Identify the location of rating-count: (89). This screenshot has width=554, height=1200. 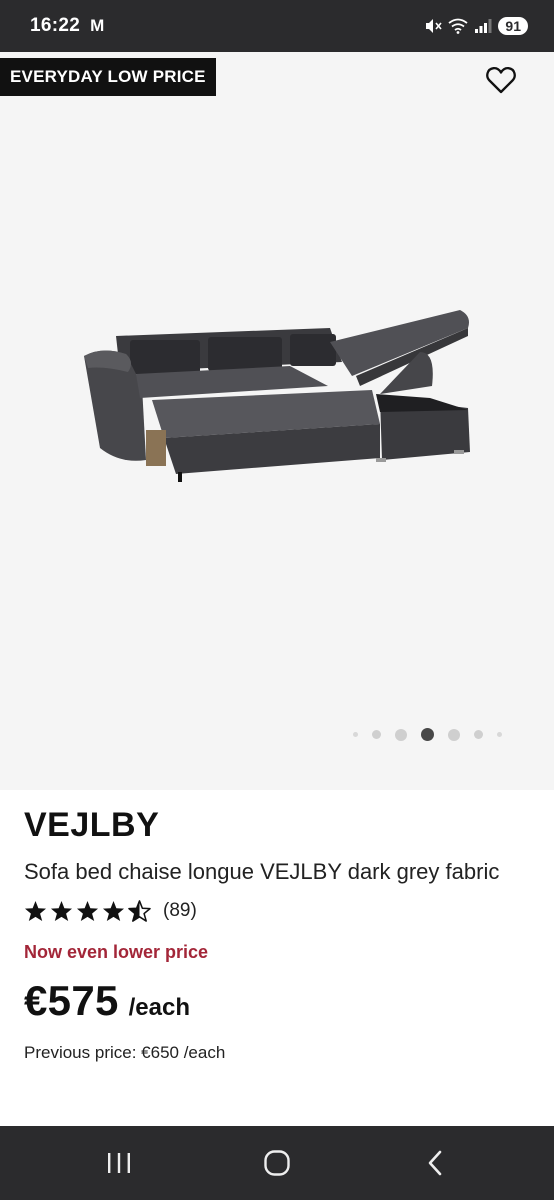
(180, 911).